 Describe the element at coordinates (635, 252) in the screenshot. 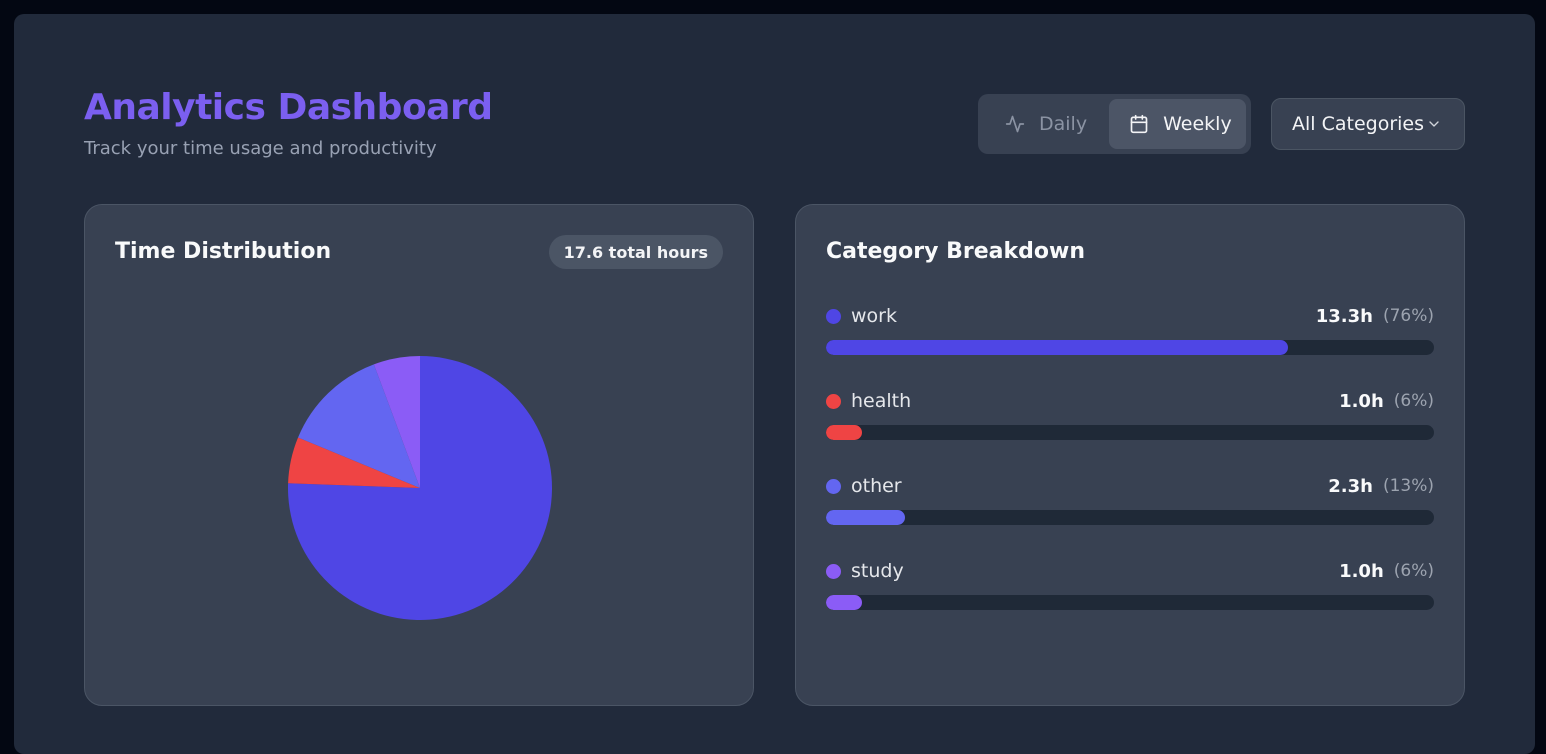

I see `total-hours-badge: 17.6 total hours` at that location.